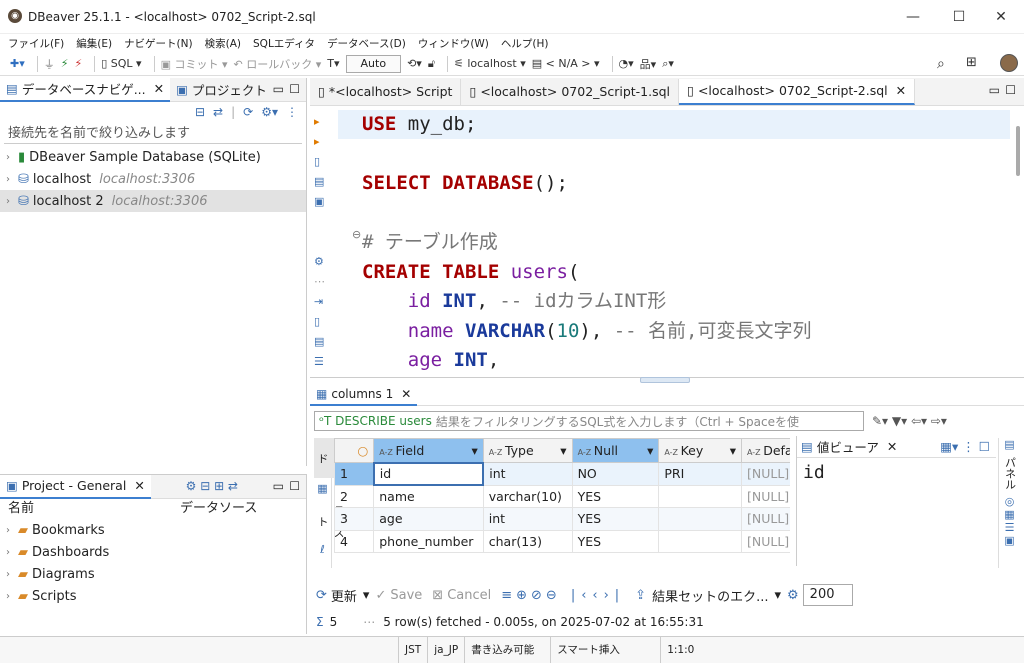 The height and width of the screenshot is (663, 1024). Describe the element at coordinates (153, 574) in the screenshot. I see `project-item-diagrams: › ▰ Diagrams` at that location.